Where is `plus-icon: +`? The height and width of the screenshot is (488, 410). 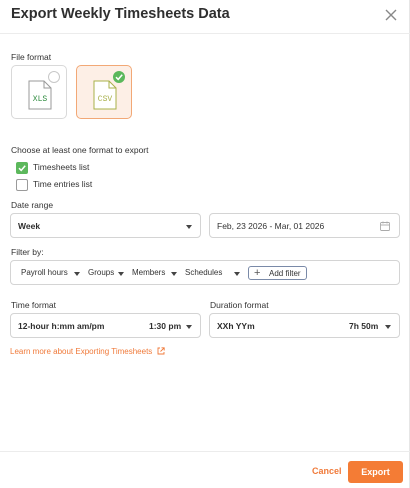
plus-icon: + is located at coordinates (257, 273).